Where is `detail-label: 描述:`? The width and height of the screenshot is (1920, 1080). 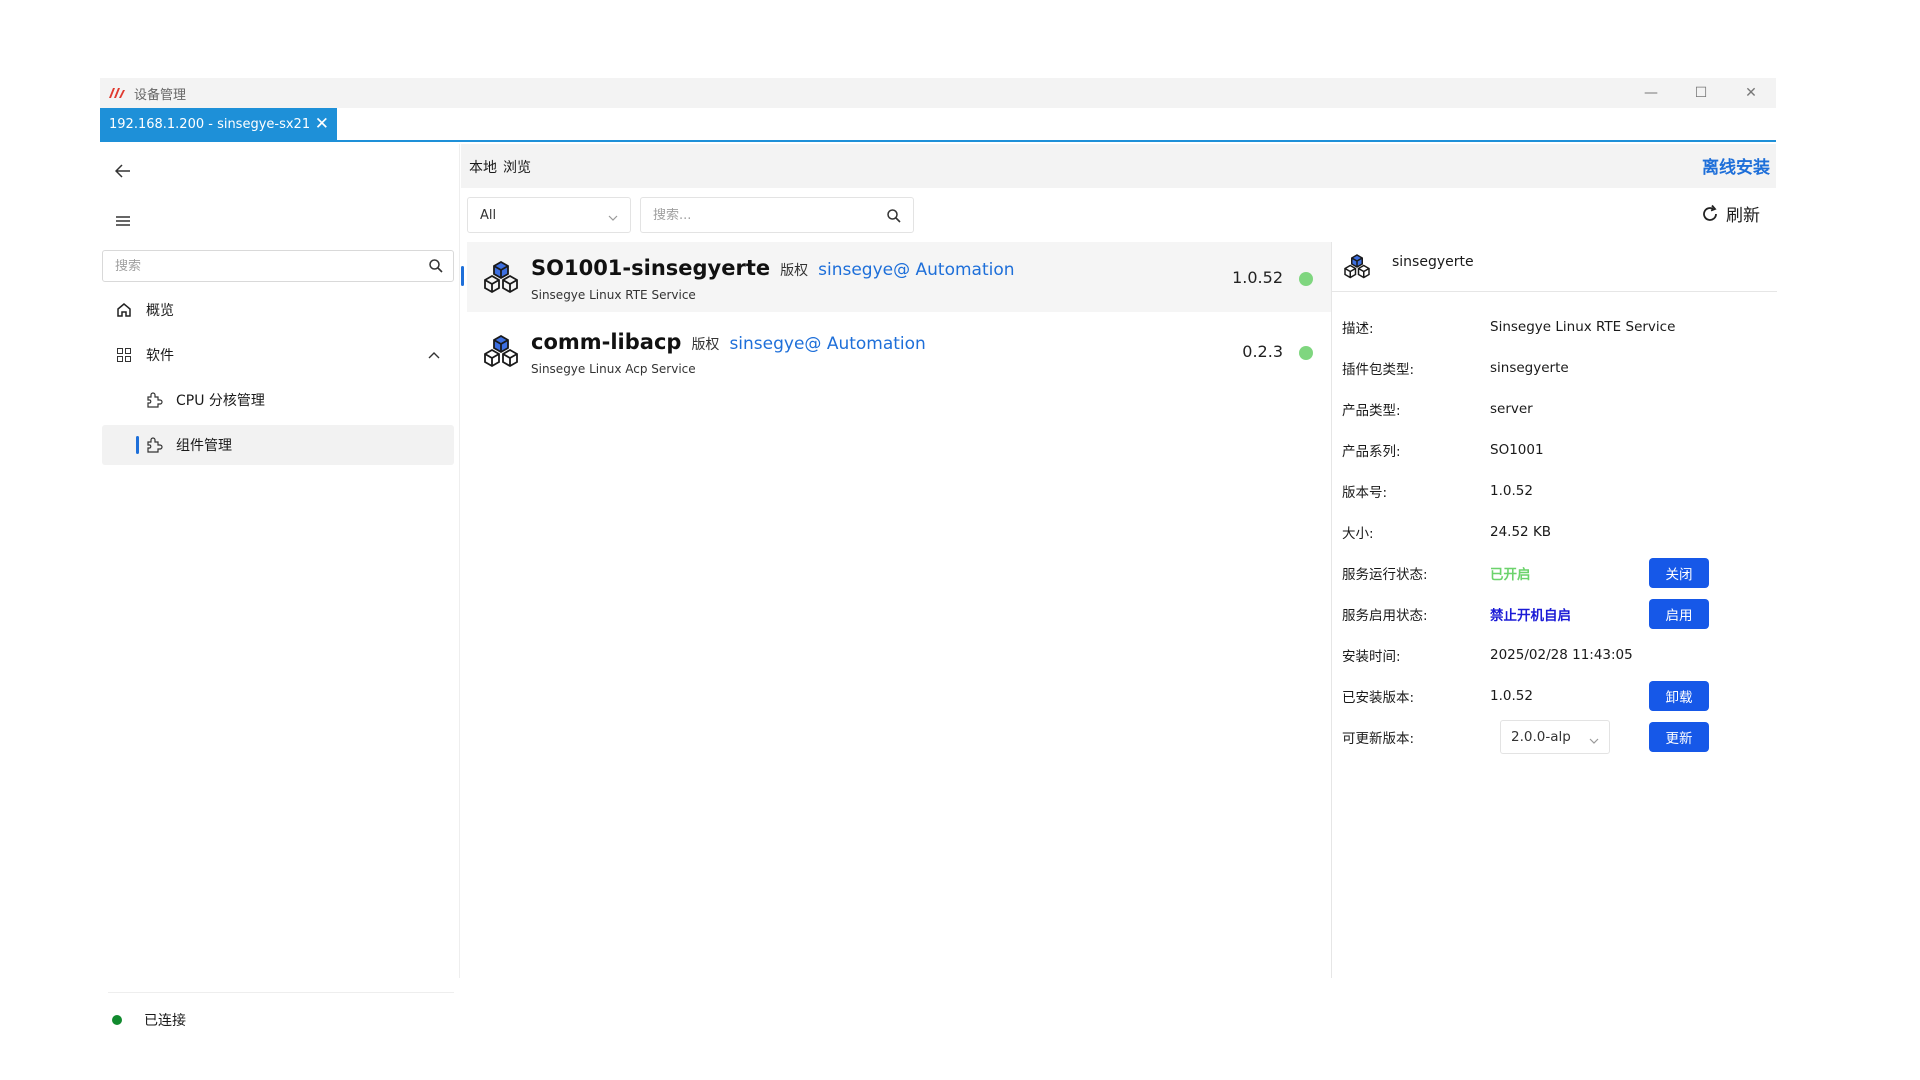 detail-label: 描述: is located at coordinates (1358, 329).